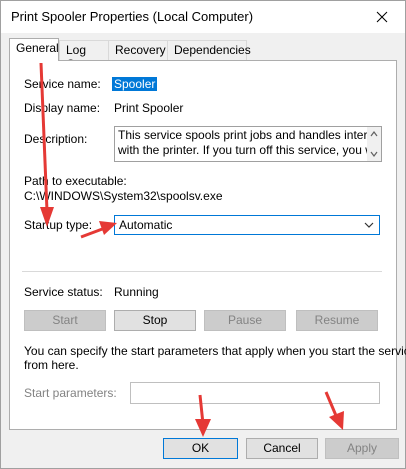 The width and height of the screenshot is (406, 469). I want to click on display-name-value: Print Spooler, so click(148, 108).